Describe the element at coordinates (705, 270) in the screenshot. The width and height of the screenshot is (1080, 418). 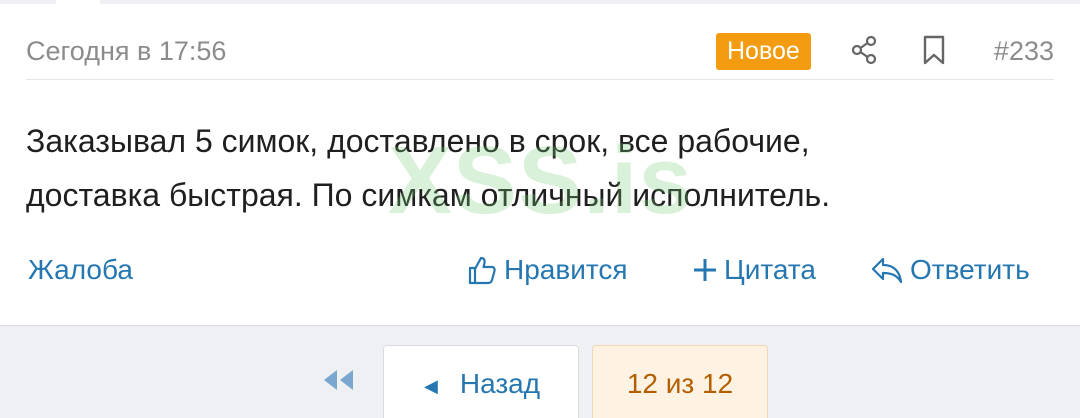
I see `plus-icon` at that location.